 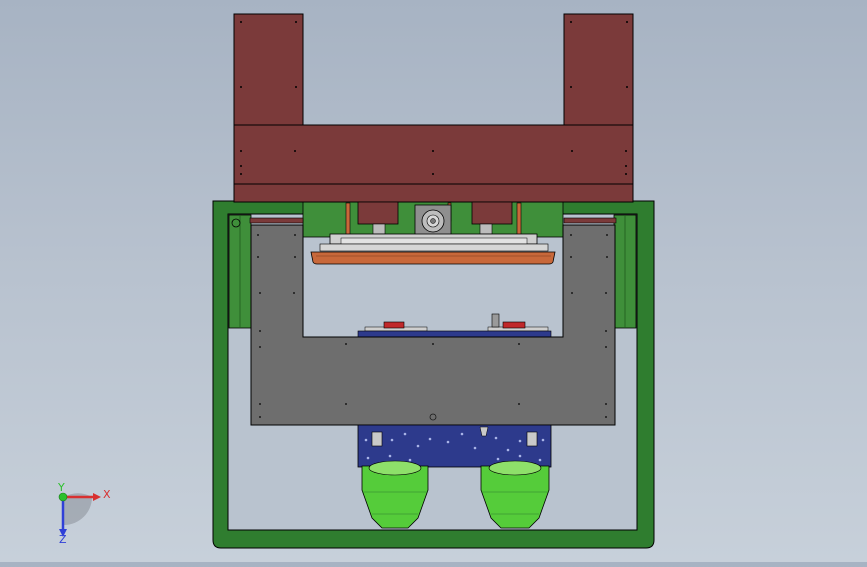 What do you see at coordinates (433, 258) in the screenshot?
I see `orange-platen` at bounding box center [433, 258].